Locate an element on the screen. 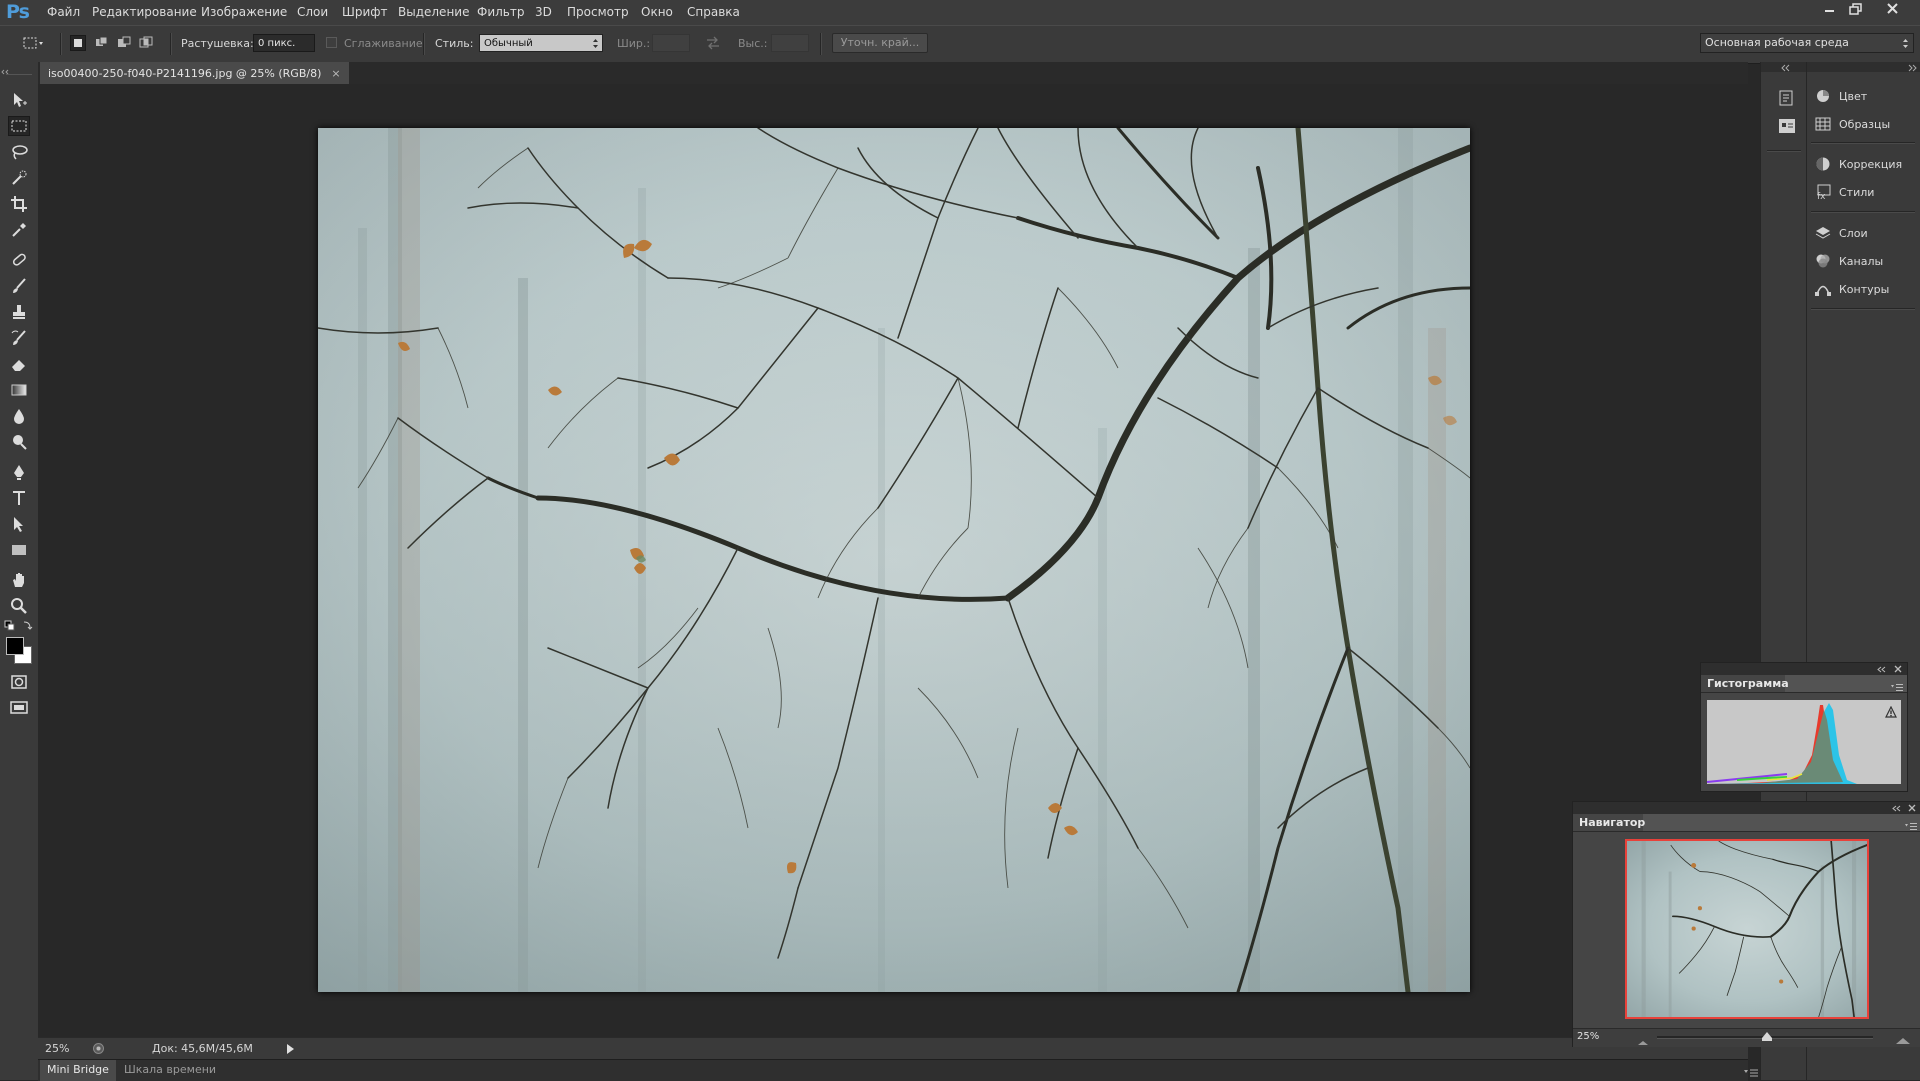 This screenshot has height=1081, width=1920. bottom-panel-tabs: Mini Bridge Шкала времени is located at coordinates (898, 1070).